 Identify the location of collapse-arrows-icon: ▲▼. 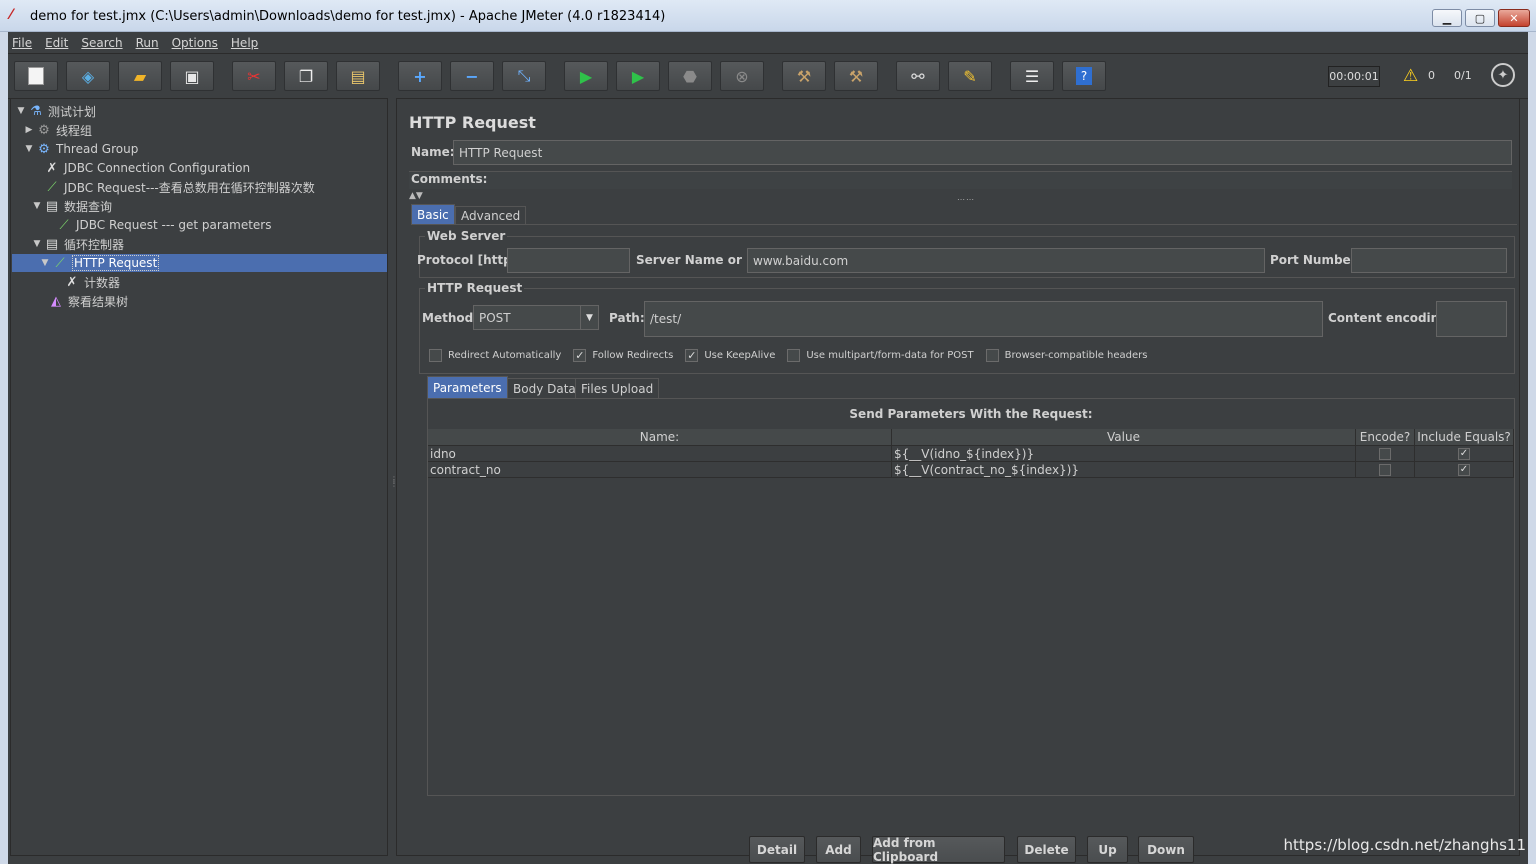
(416, 196).